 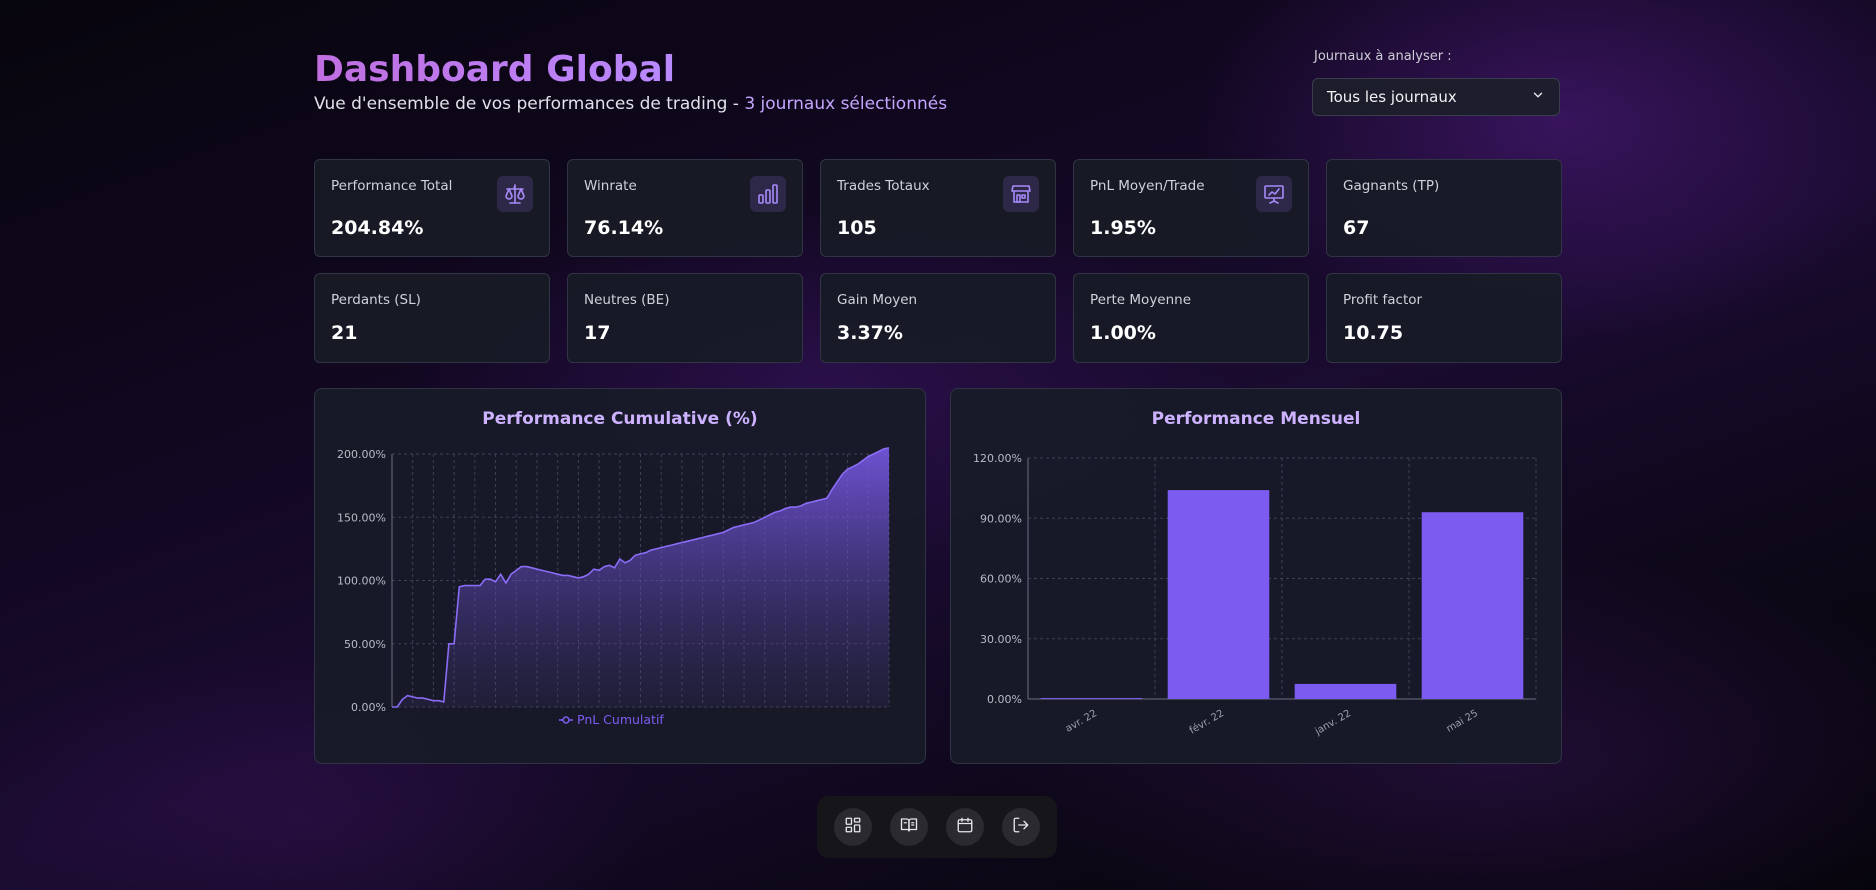 What do you see at coordinates (610, 186) in the screenshot?
I see `stat-label: Winrate` at bounding box center [610, 186].